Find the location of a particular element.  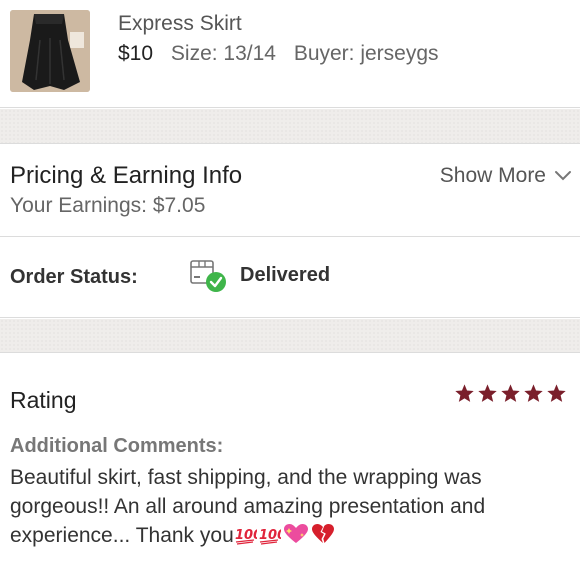

chevron-down-icon is located at coordinates (563, 176).